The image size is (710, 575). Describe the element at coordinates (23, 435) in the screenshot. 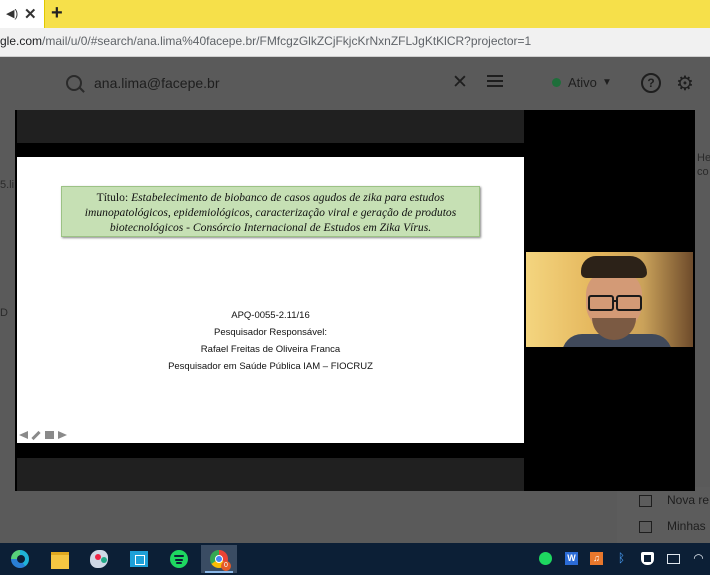

I see `previous-slide-icon` at that location.